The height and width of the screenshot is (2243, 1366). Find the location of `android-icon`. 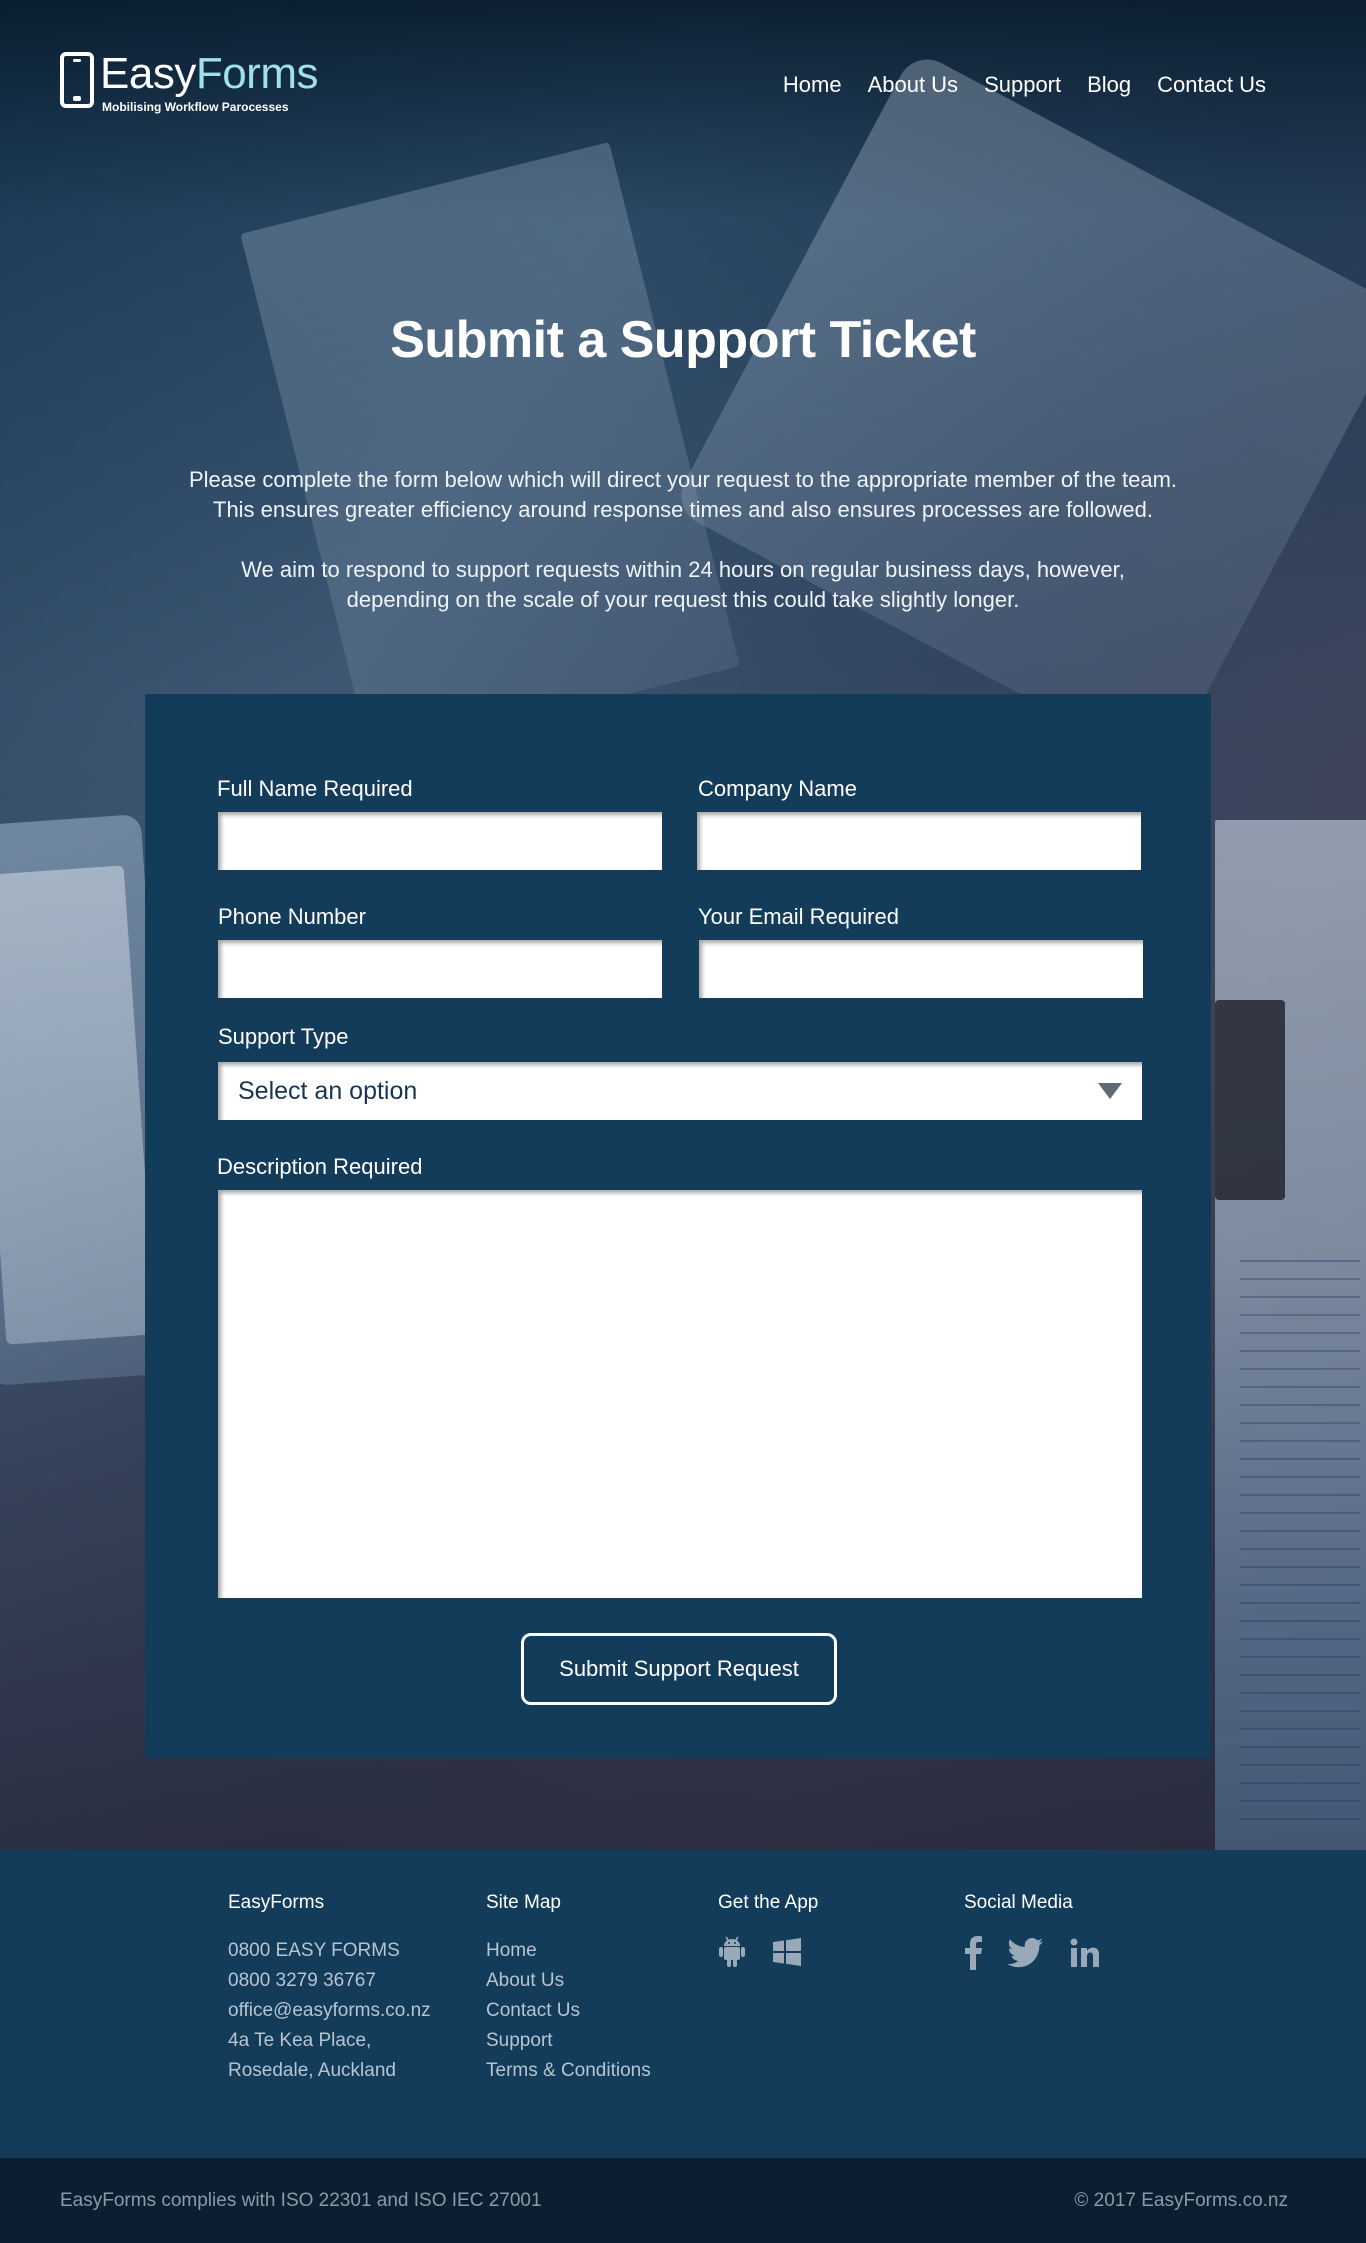

android-icon is located at coordinates (732, 1952).